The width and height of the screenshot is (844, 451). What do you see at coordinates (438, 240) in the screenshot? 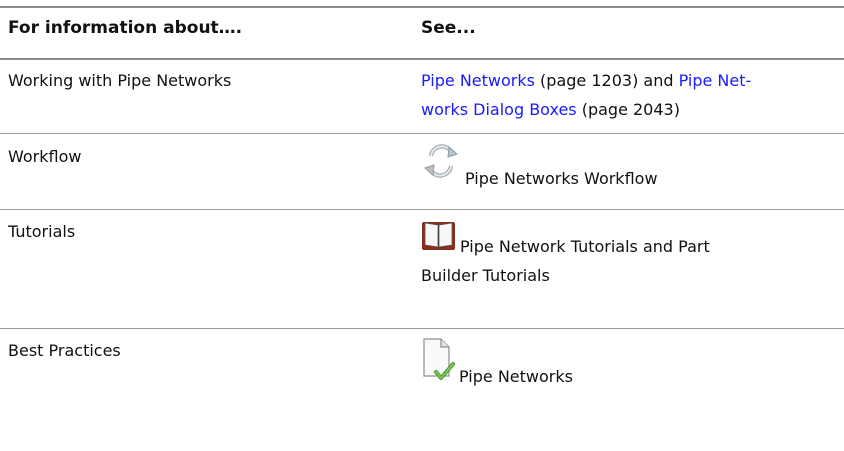
I see `tutorial-book-icon` at bounding box center [438, 240].